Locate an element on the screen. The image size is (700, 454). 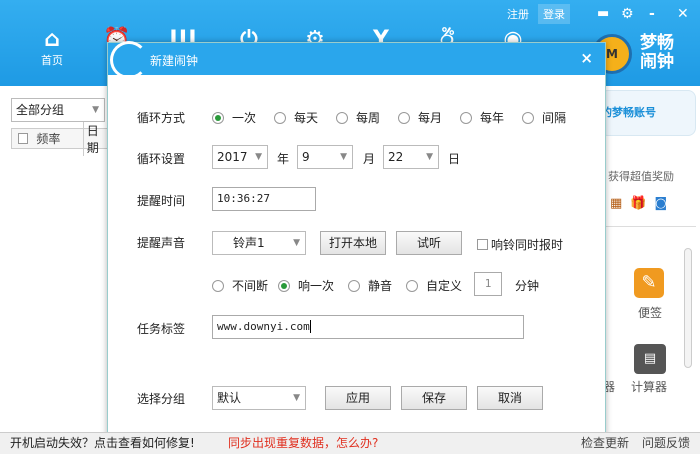
repeat-radio: 每月 is located at coordinates (420, 117).